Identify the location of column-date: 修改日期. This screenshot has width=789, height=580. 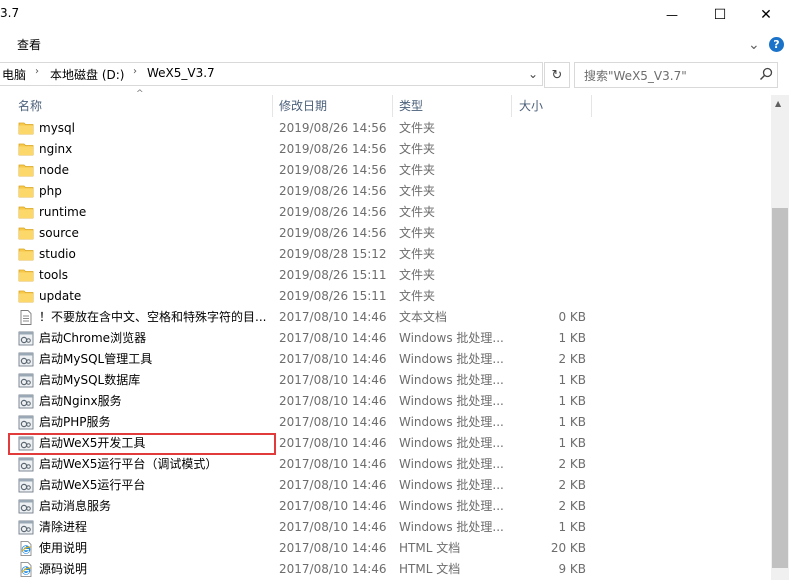
(303, 106).